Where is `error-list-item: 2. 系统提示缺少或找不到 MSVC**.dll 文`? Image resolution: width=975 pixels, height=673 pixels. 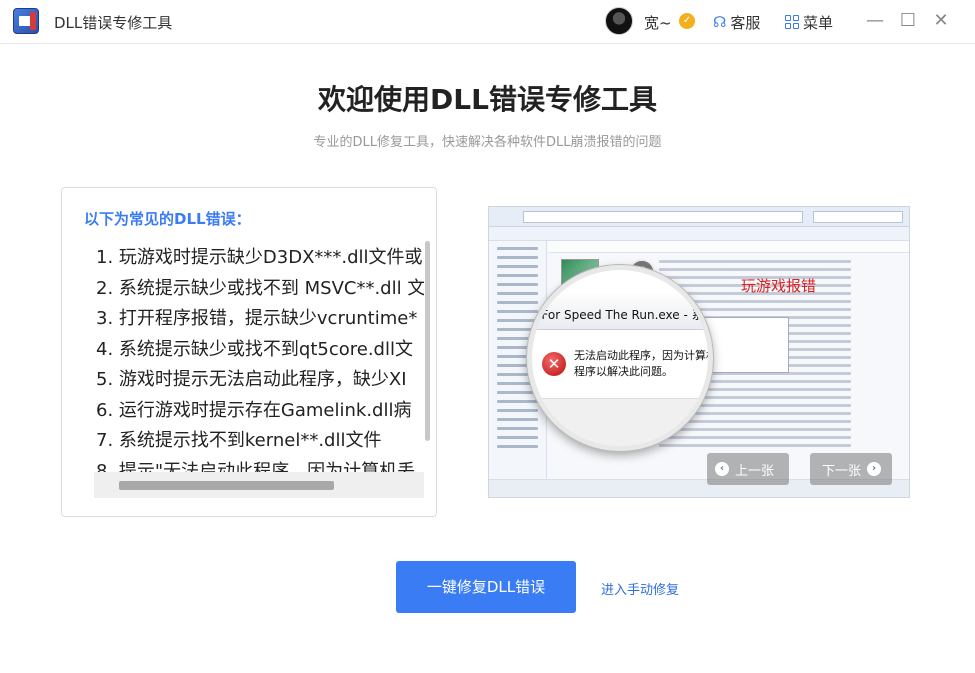
error-list-item: 2. 系统提示缺少或找不到 MSVC**.dll 文 is located at coordinates (260, 288).